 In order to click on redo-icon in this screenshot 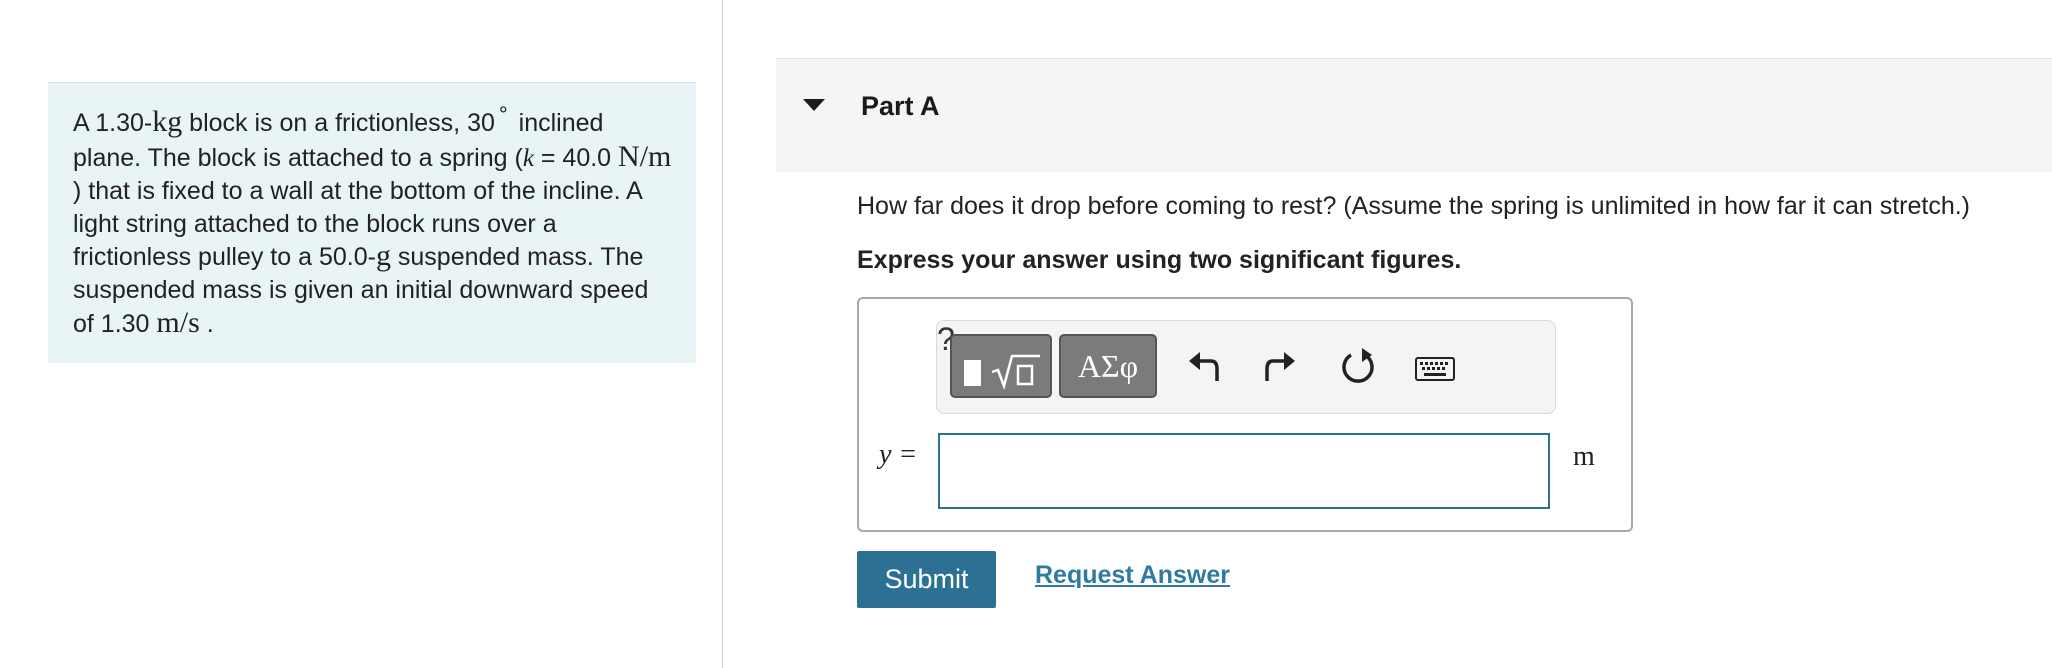, I will do `click(1281, 366)`.